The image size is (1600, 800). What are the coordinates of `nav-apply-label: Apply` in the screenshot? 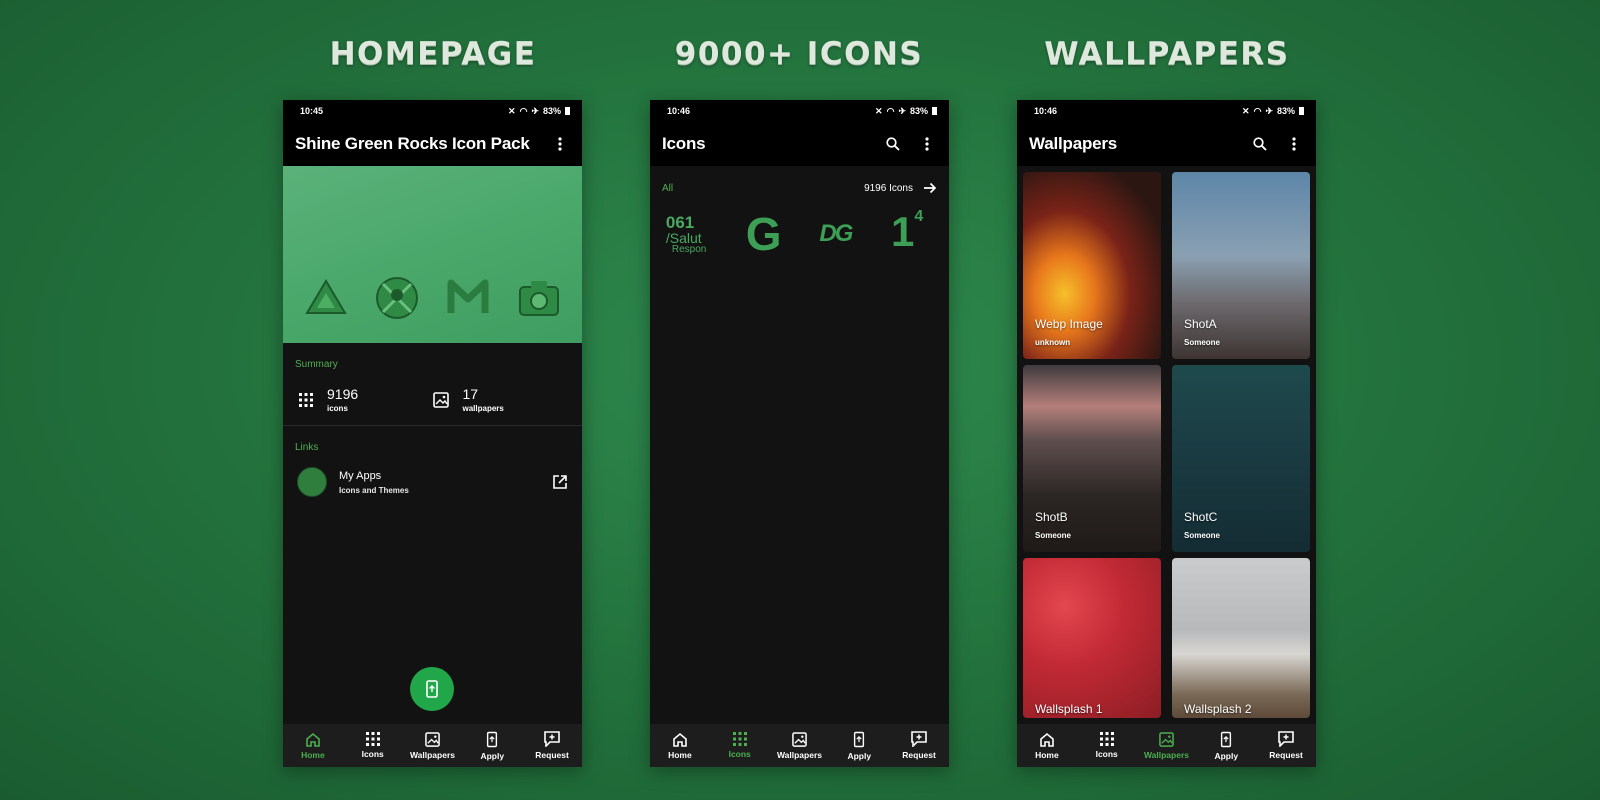 It's located at (1226, 755).